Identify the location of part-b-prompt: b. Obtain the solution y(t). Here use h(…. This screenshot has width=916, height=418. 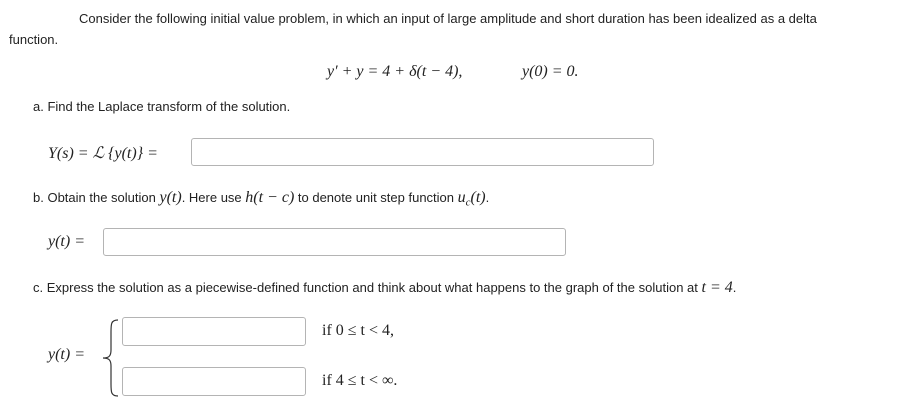
(261, 199).